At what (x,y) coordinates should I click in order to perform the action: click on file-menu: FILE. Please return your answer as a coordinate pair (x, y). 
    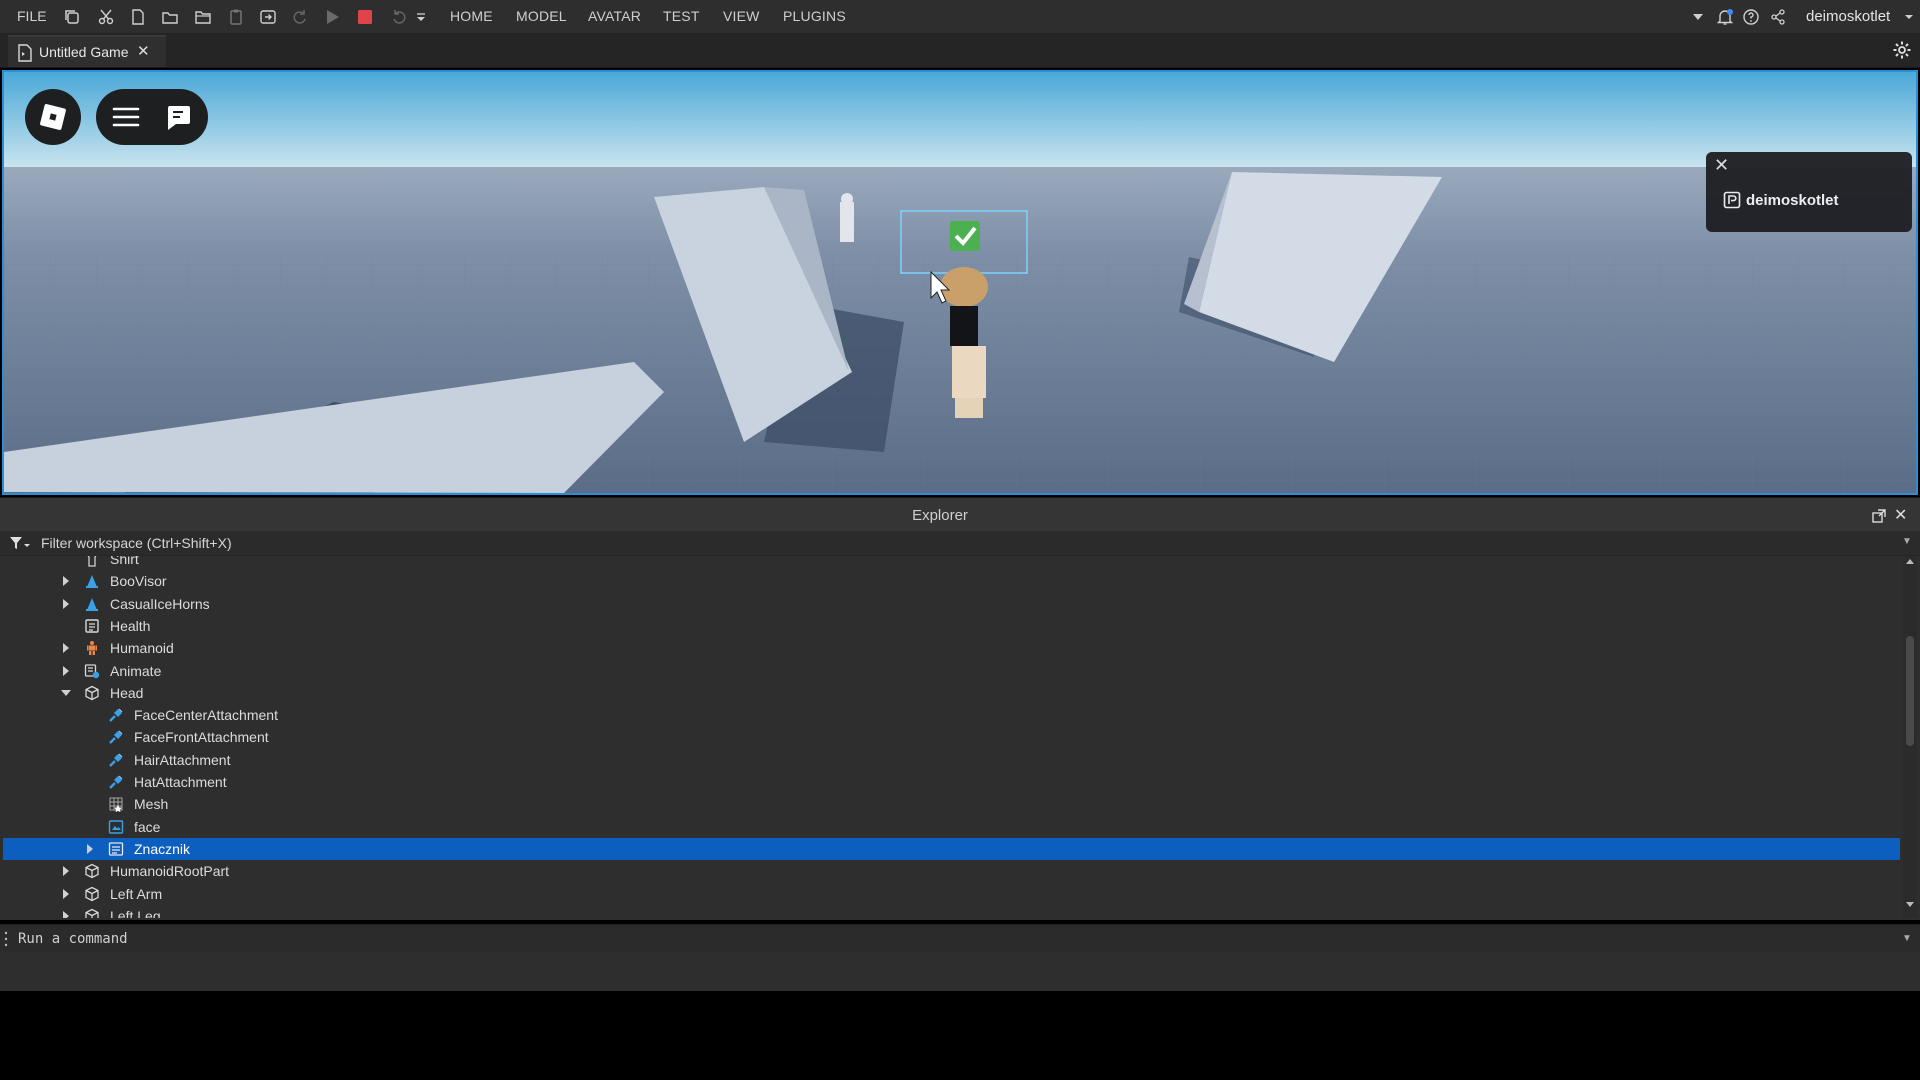
    Looking at the image, I should click on (32, 16).